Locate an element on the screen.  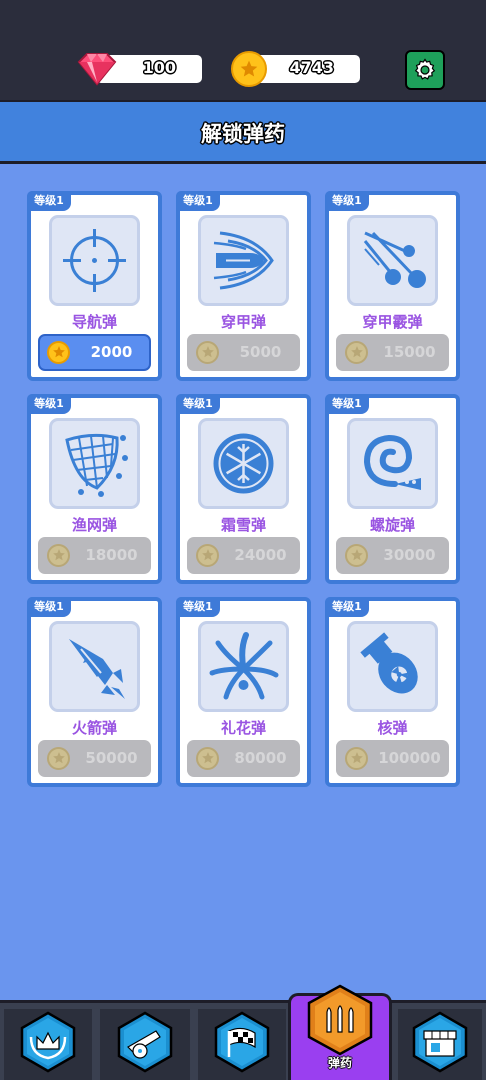
ammo-name: 霜雪弹 is located at coordinates (243, 525).